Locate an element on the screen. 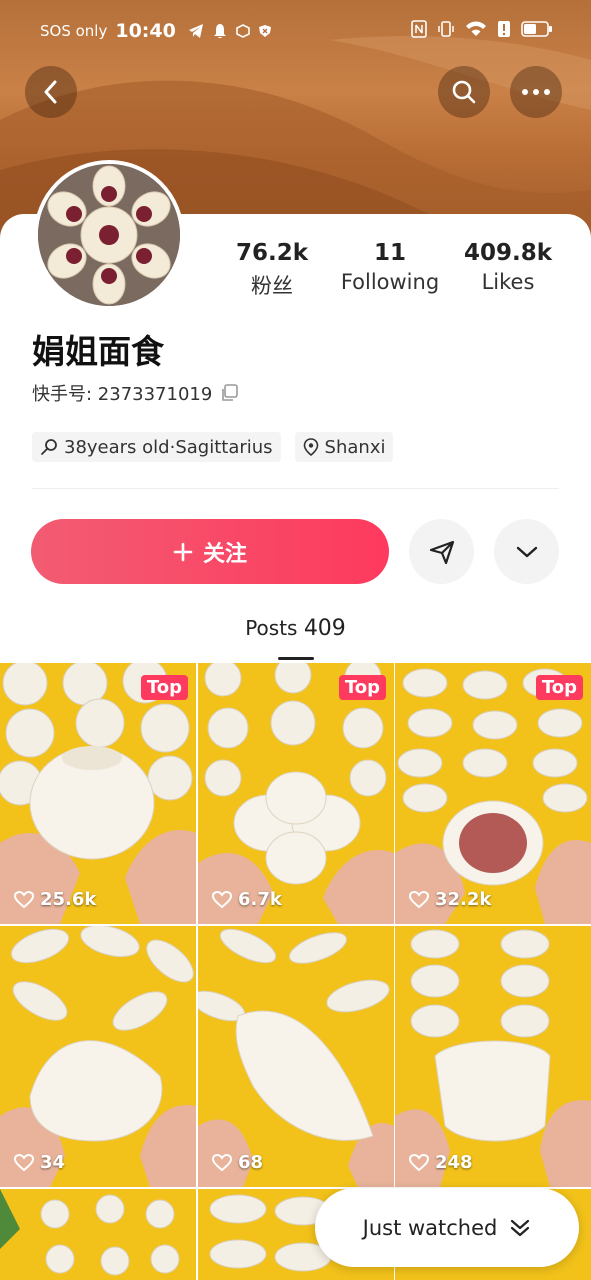 The width and height of the screenshot is (591, 1280). like-count: 68 is located at coordinates (237, 1162).